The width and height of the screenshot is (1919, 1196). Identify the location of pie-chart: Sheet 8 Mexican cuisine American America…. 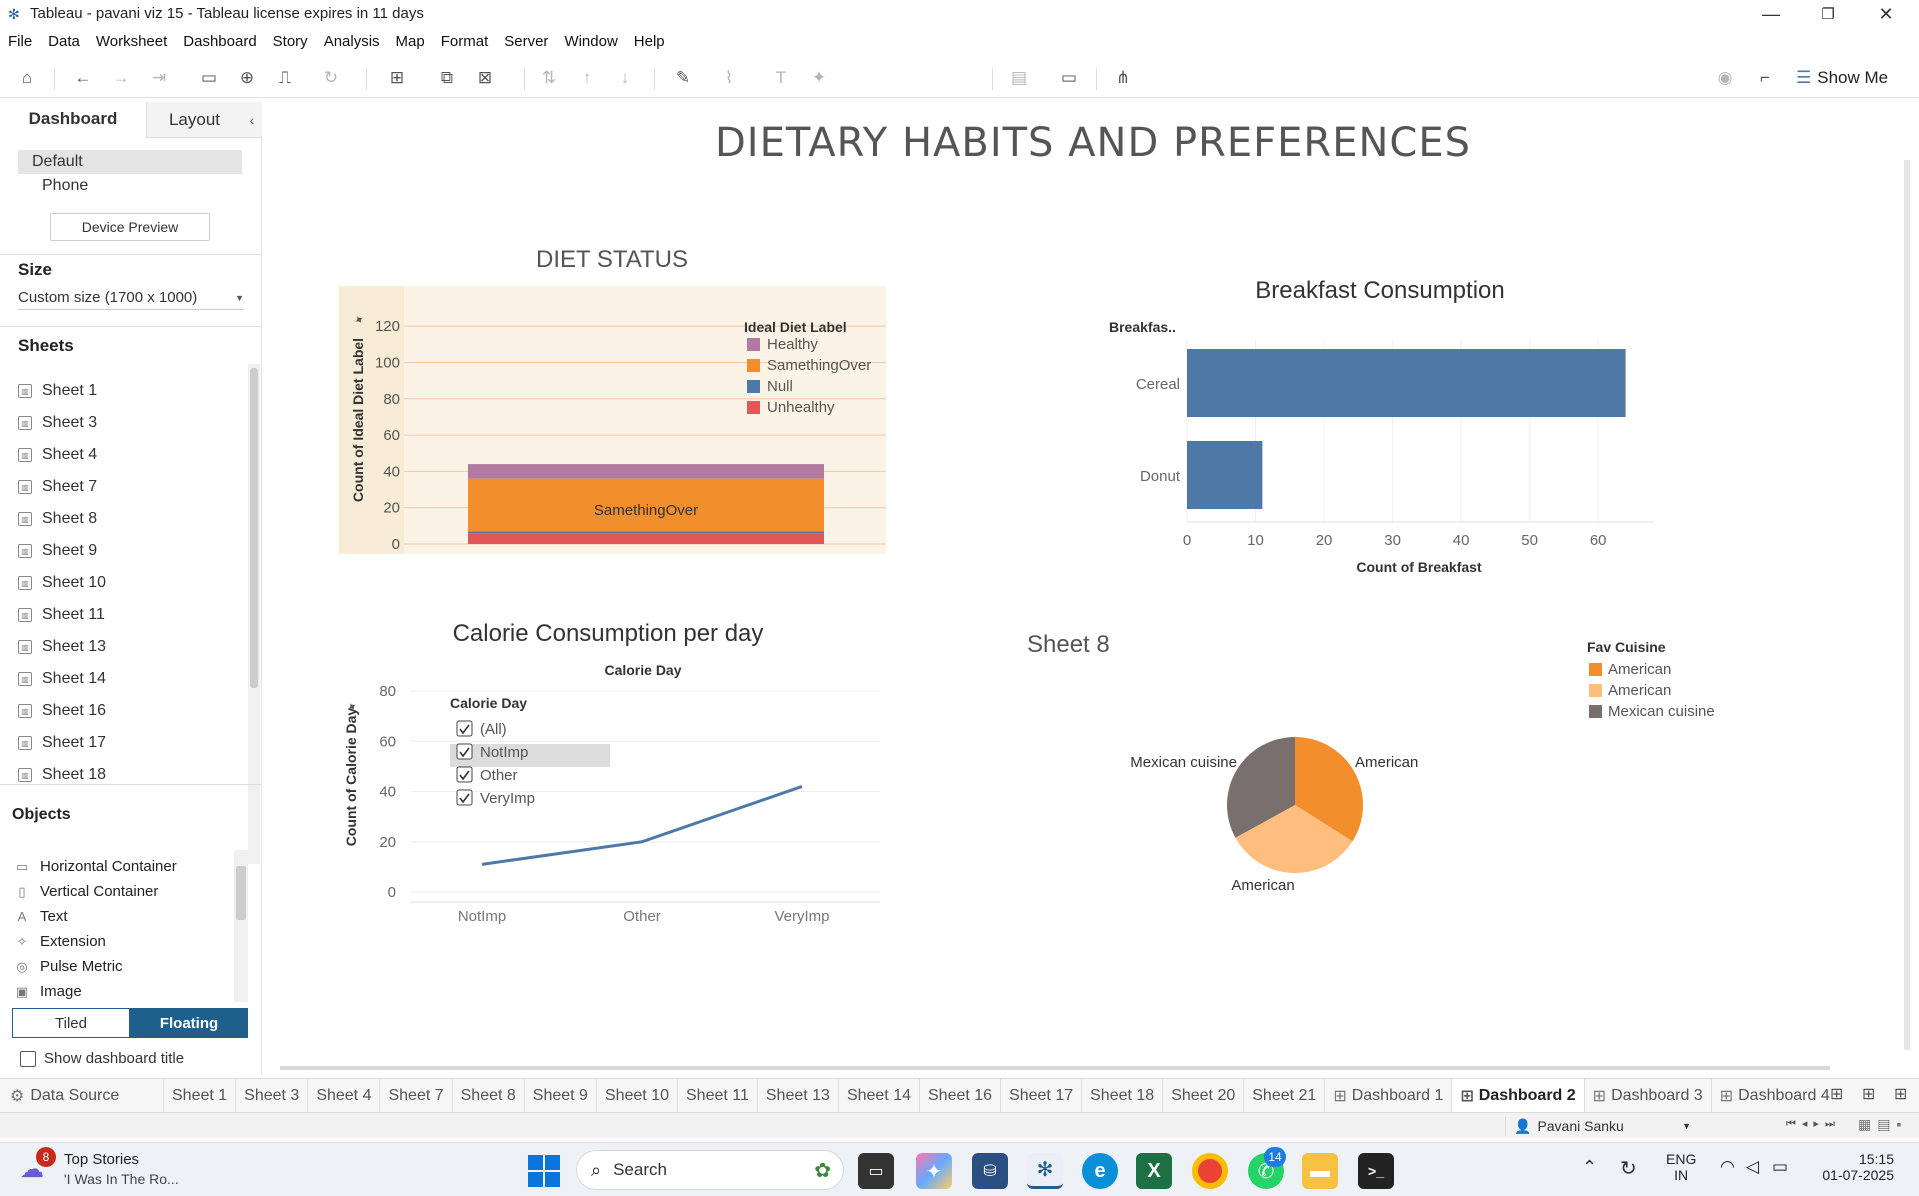
(1380, 770).